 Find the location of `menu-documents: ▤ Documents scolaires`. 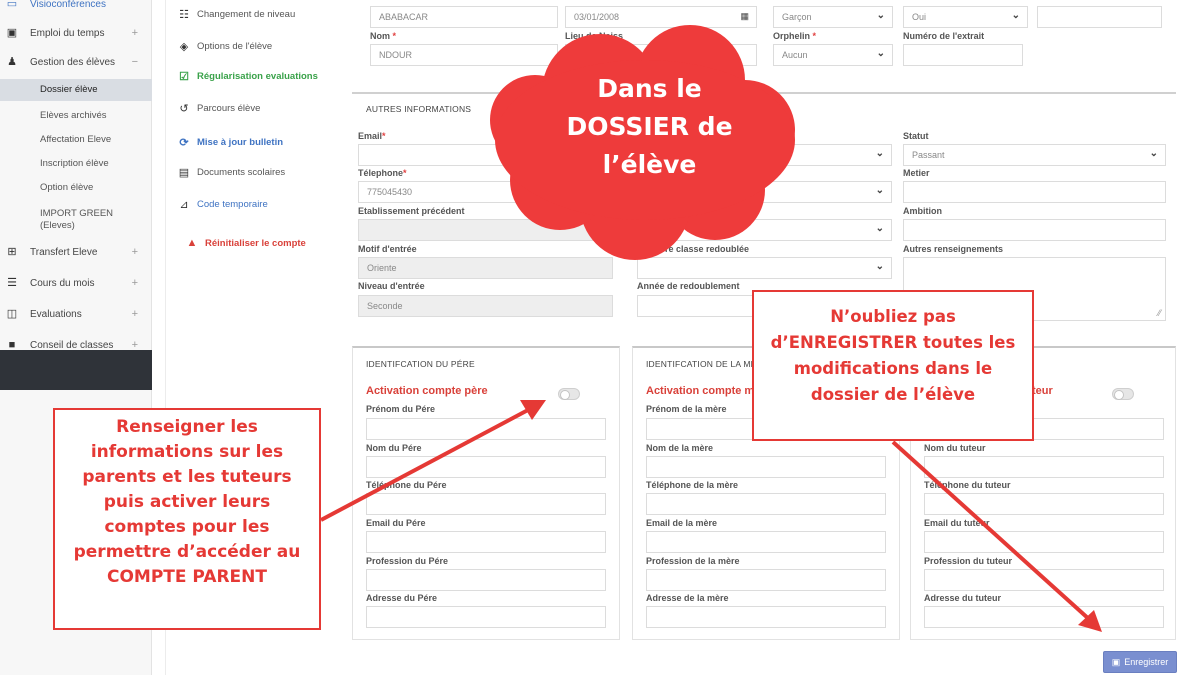

menu-documents: ▤ Documents scolaires is located at coordinates (231, 172).